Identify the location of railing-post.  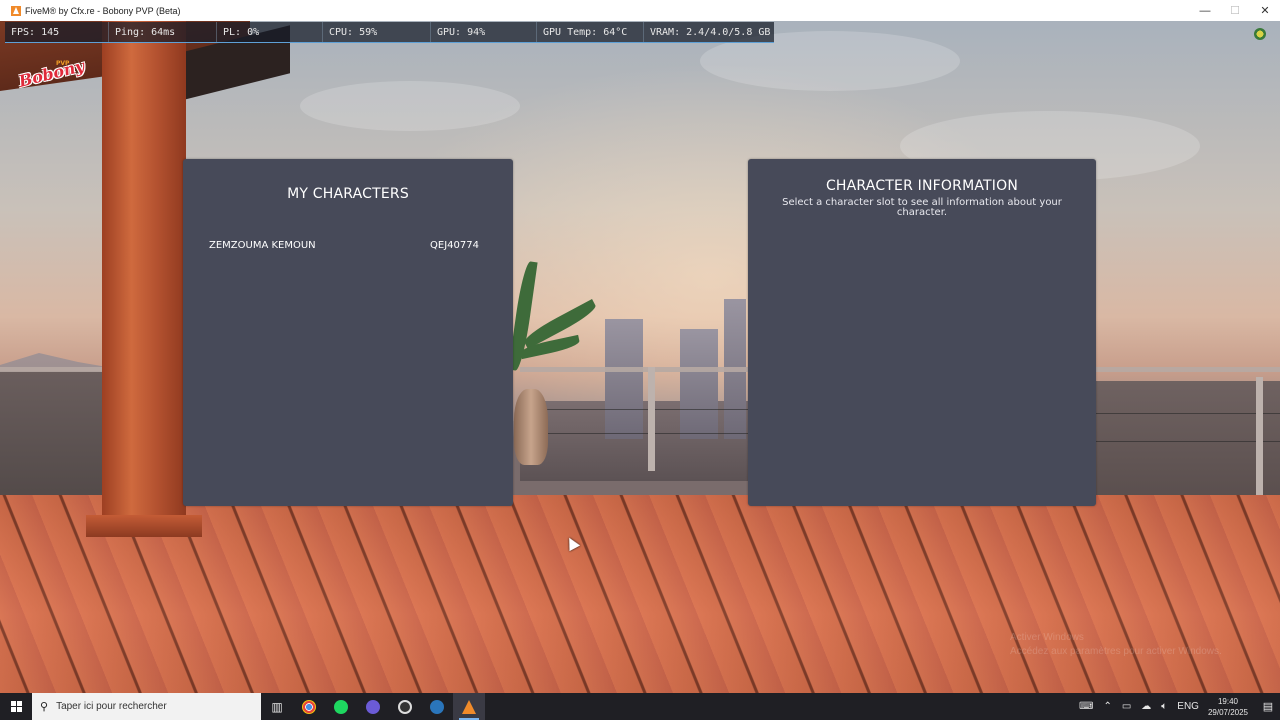
(651, 419).